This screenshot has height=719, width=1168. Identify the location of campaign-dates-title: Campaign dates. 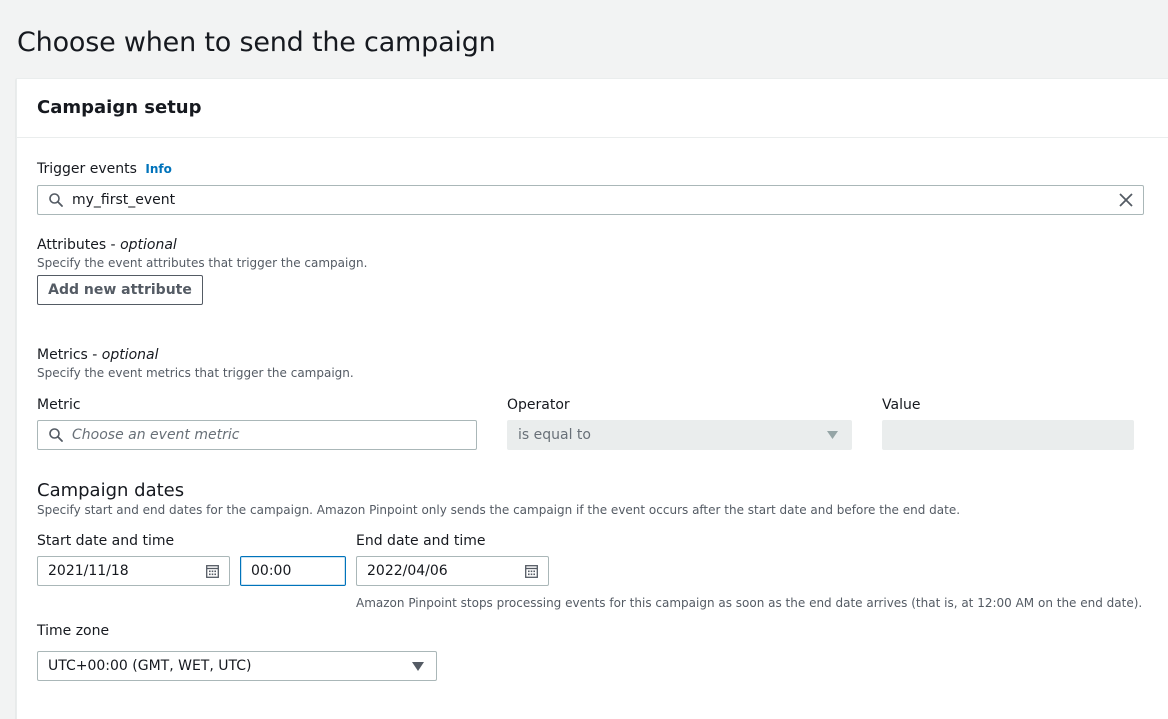
(111, 490).